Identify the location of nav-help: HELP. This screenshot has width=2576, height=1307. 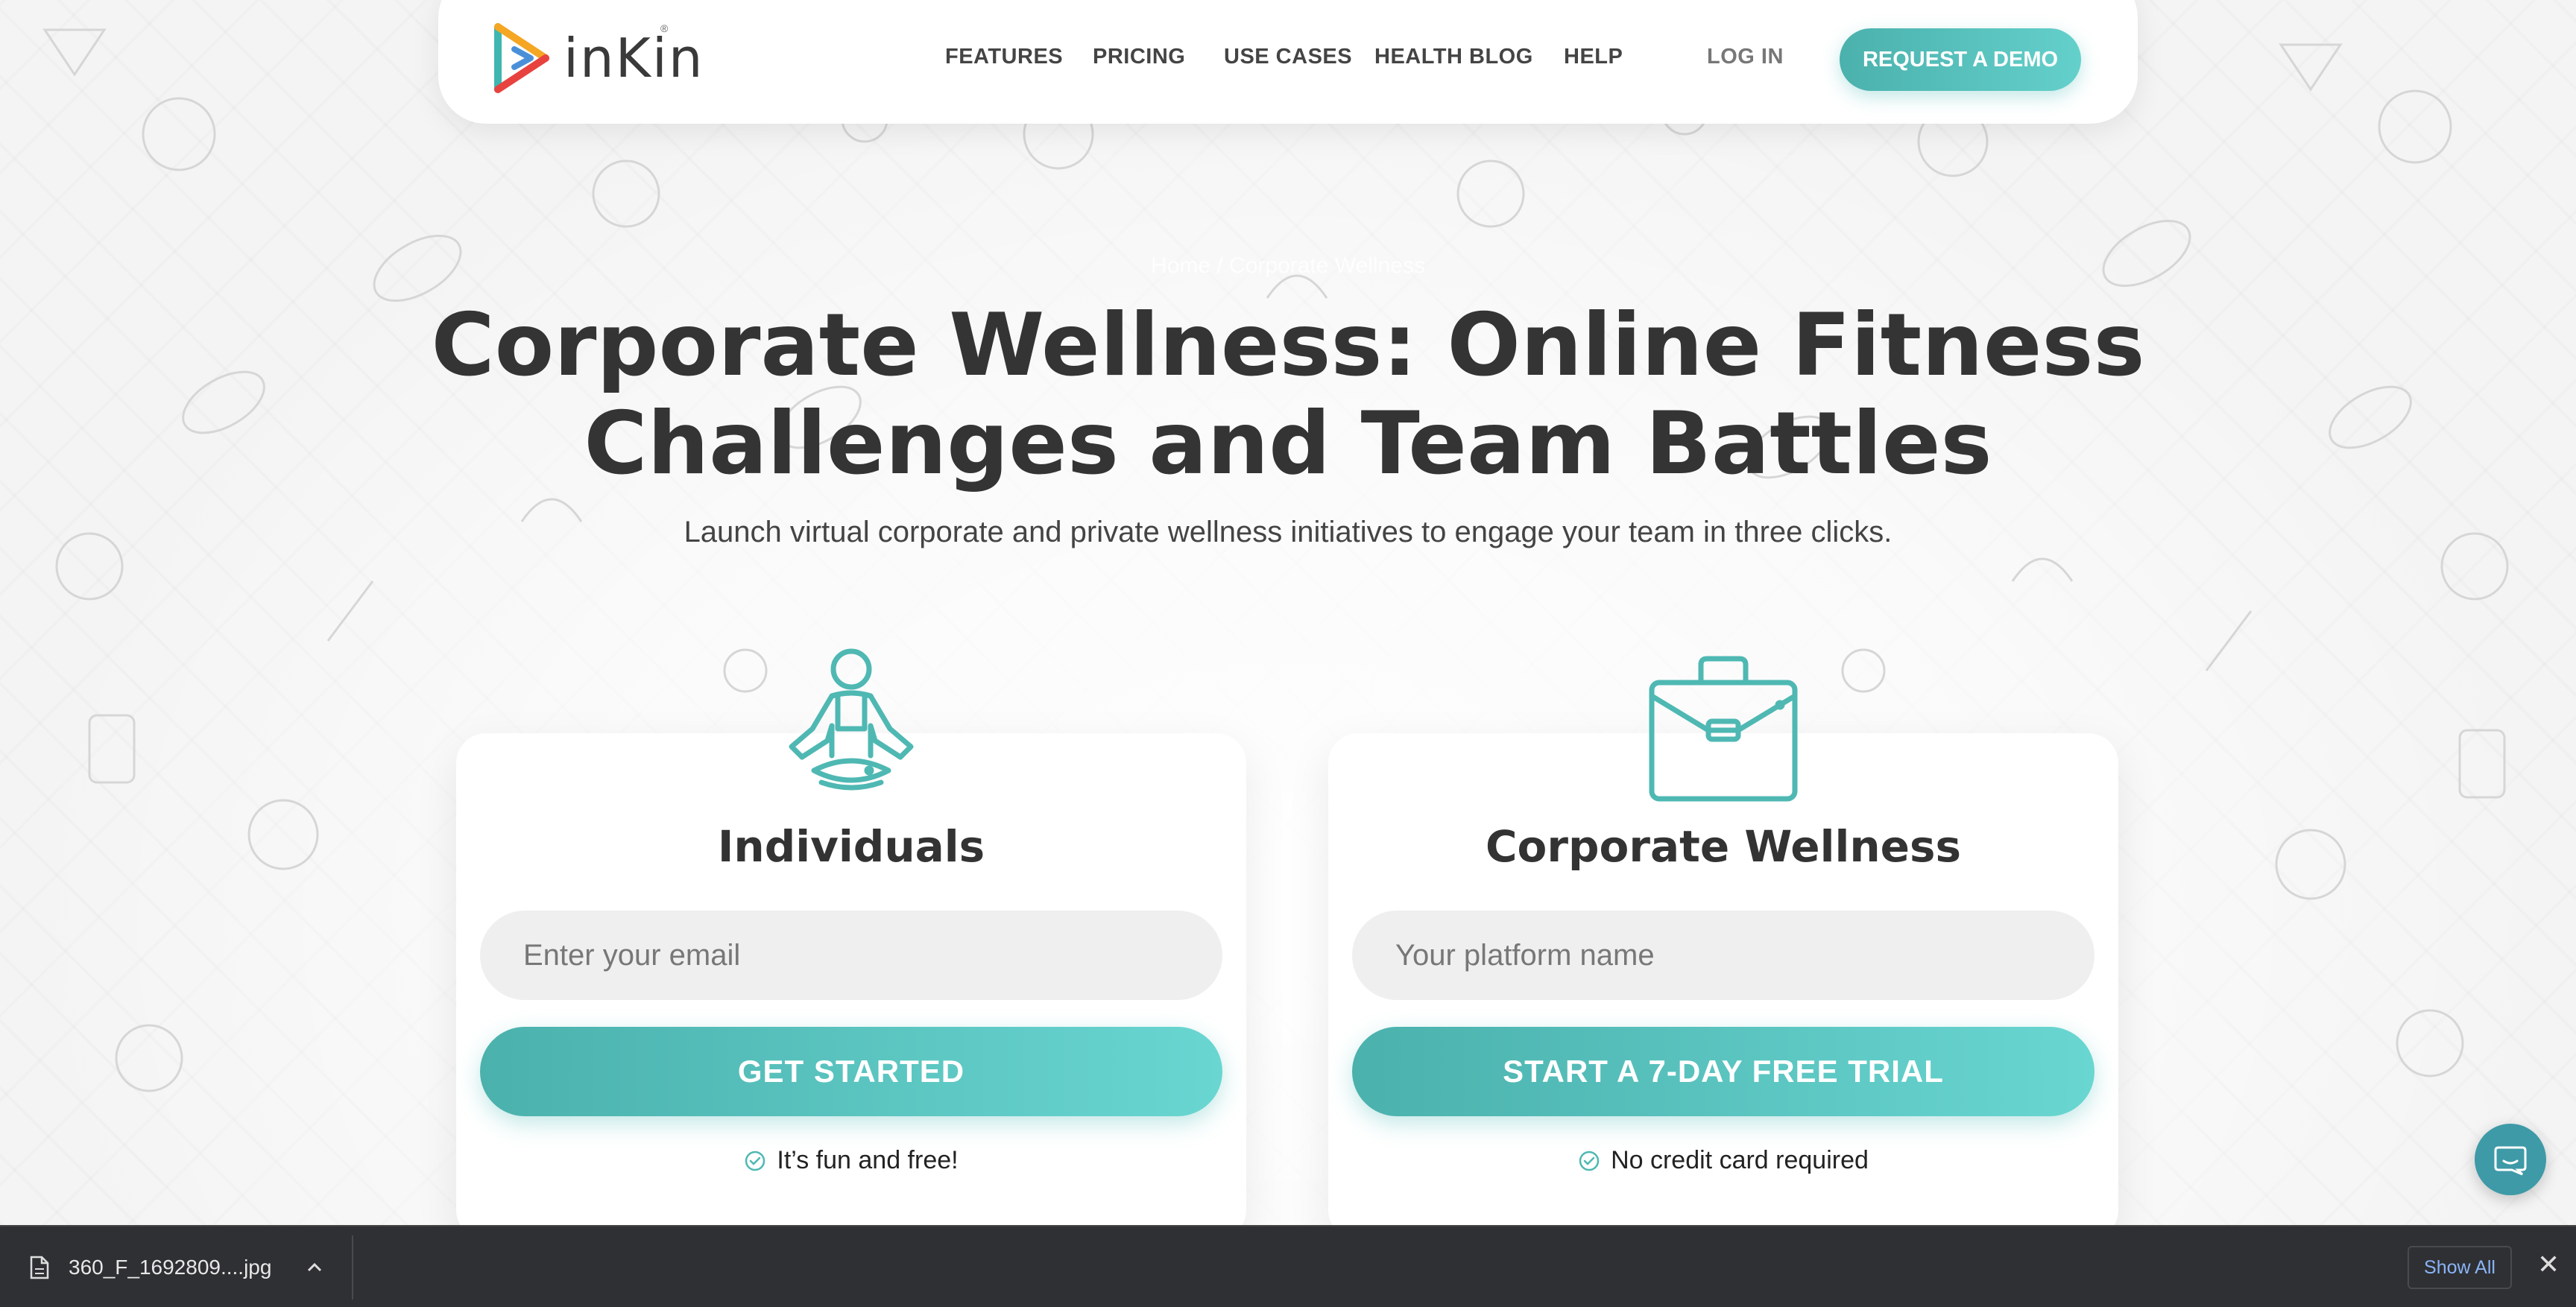
(1593, 57).